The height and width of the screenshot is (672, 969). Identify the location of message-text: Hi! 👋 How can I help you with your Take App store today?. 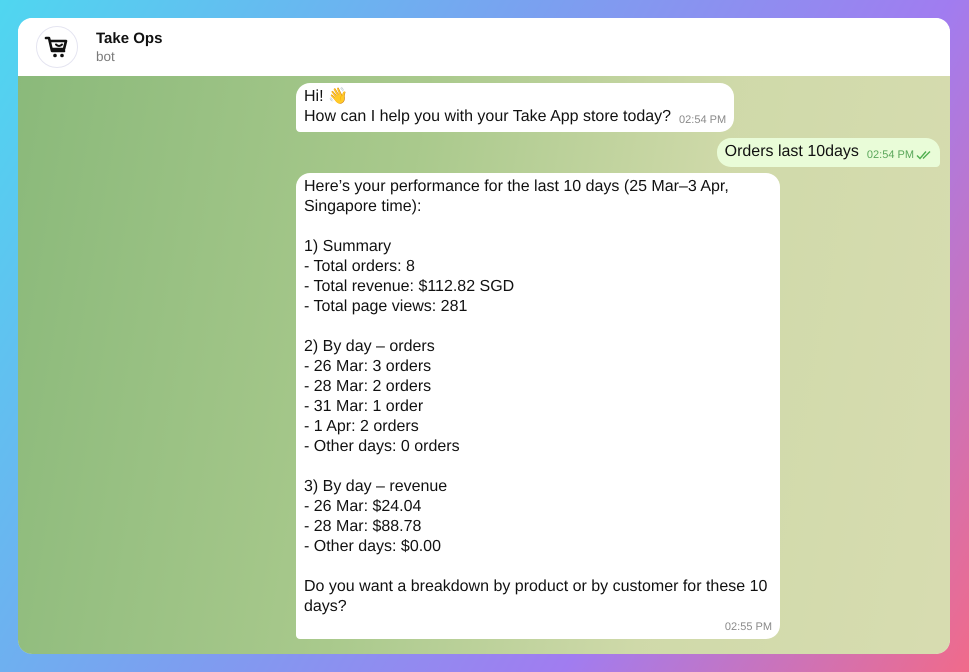
(488, 107).